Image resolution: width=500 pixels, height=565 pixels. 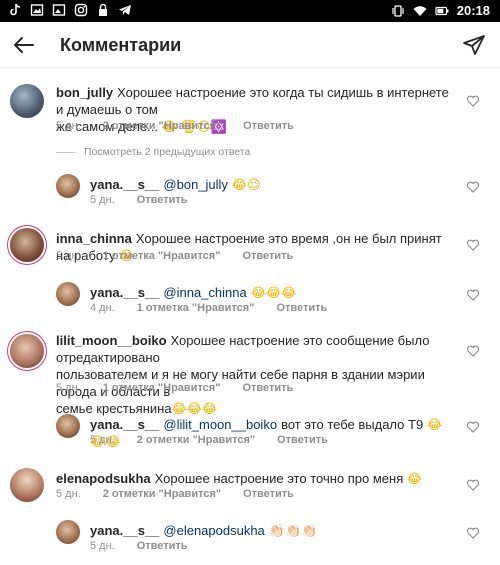 I want to click on instagram-icon, so click(x=81, y=10).